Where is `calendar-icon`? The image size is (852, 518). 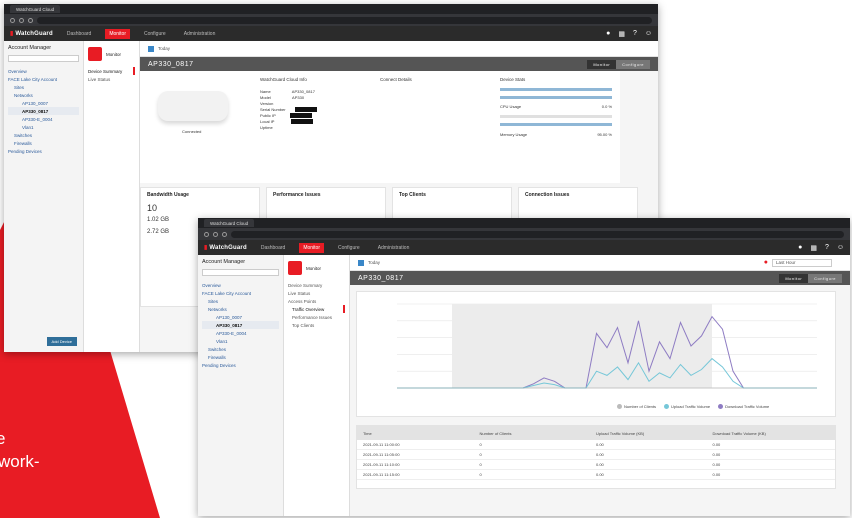
calendar-icon is located at coordinates (361, 262).